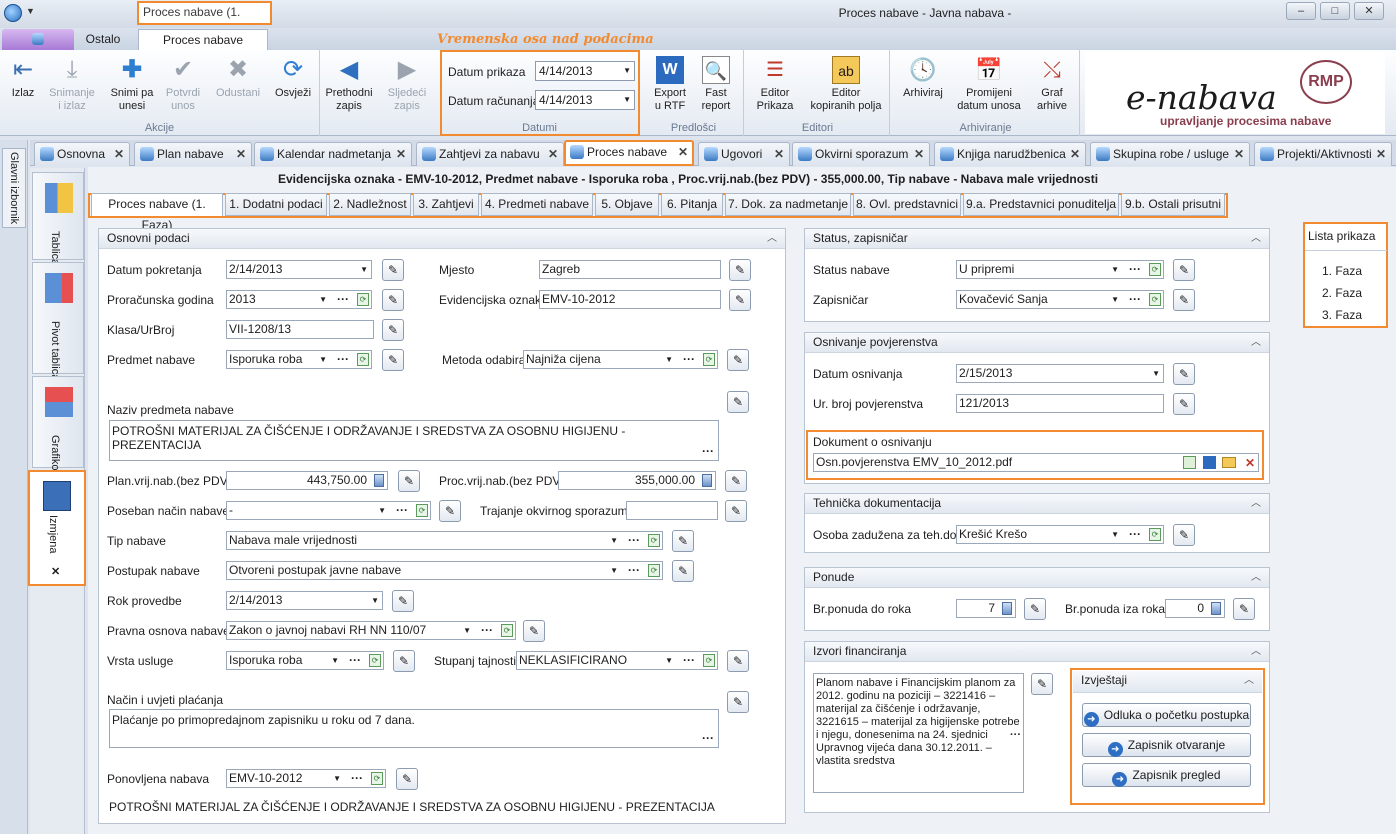 The image size is (1396, 834). Describe the element at coordinates (788, 204) in the screenshot. I see `subtab-dok-nadmetanje: 7. Dok. za nadmetanje` at that location.